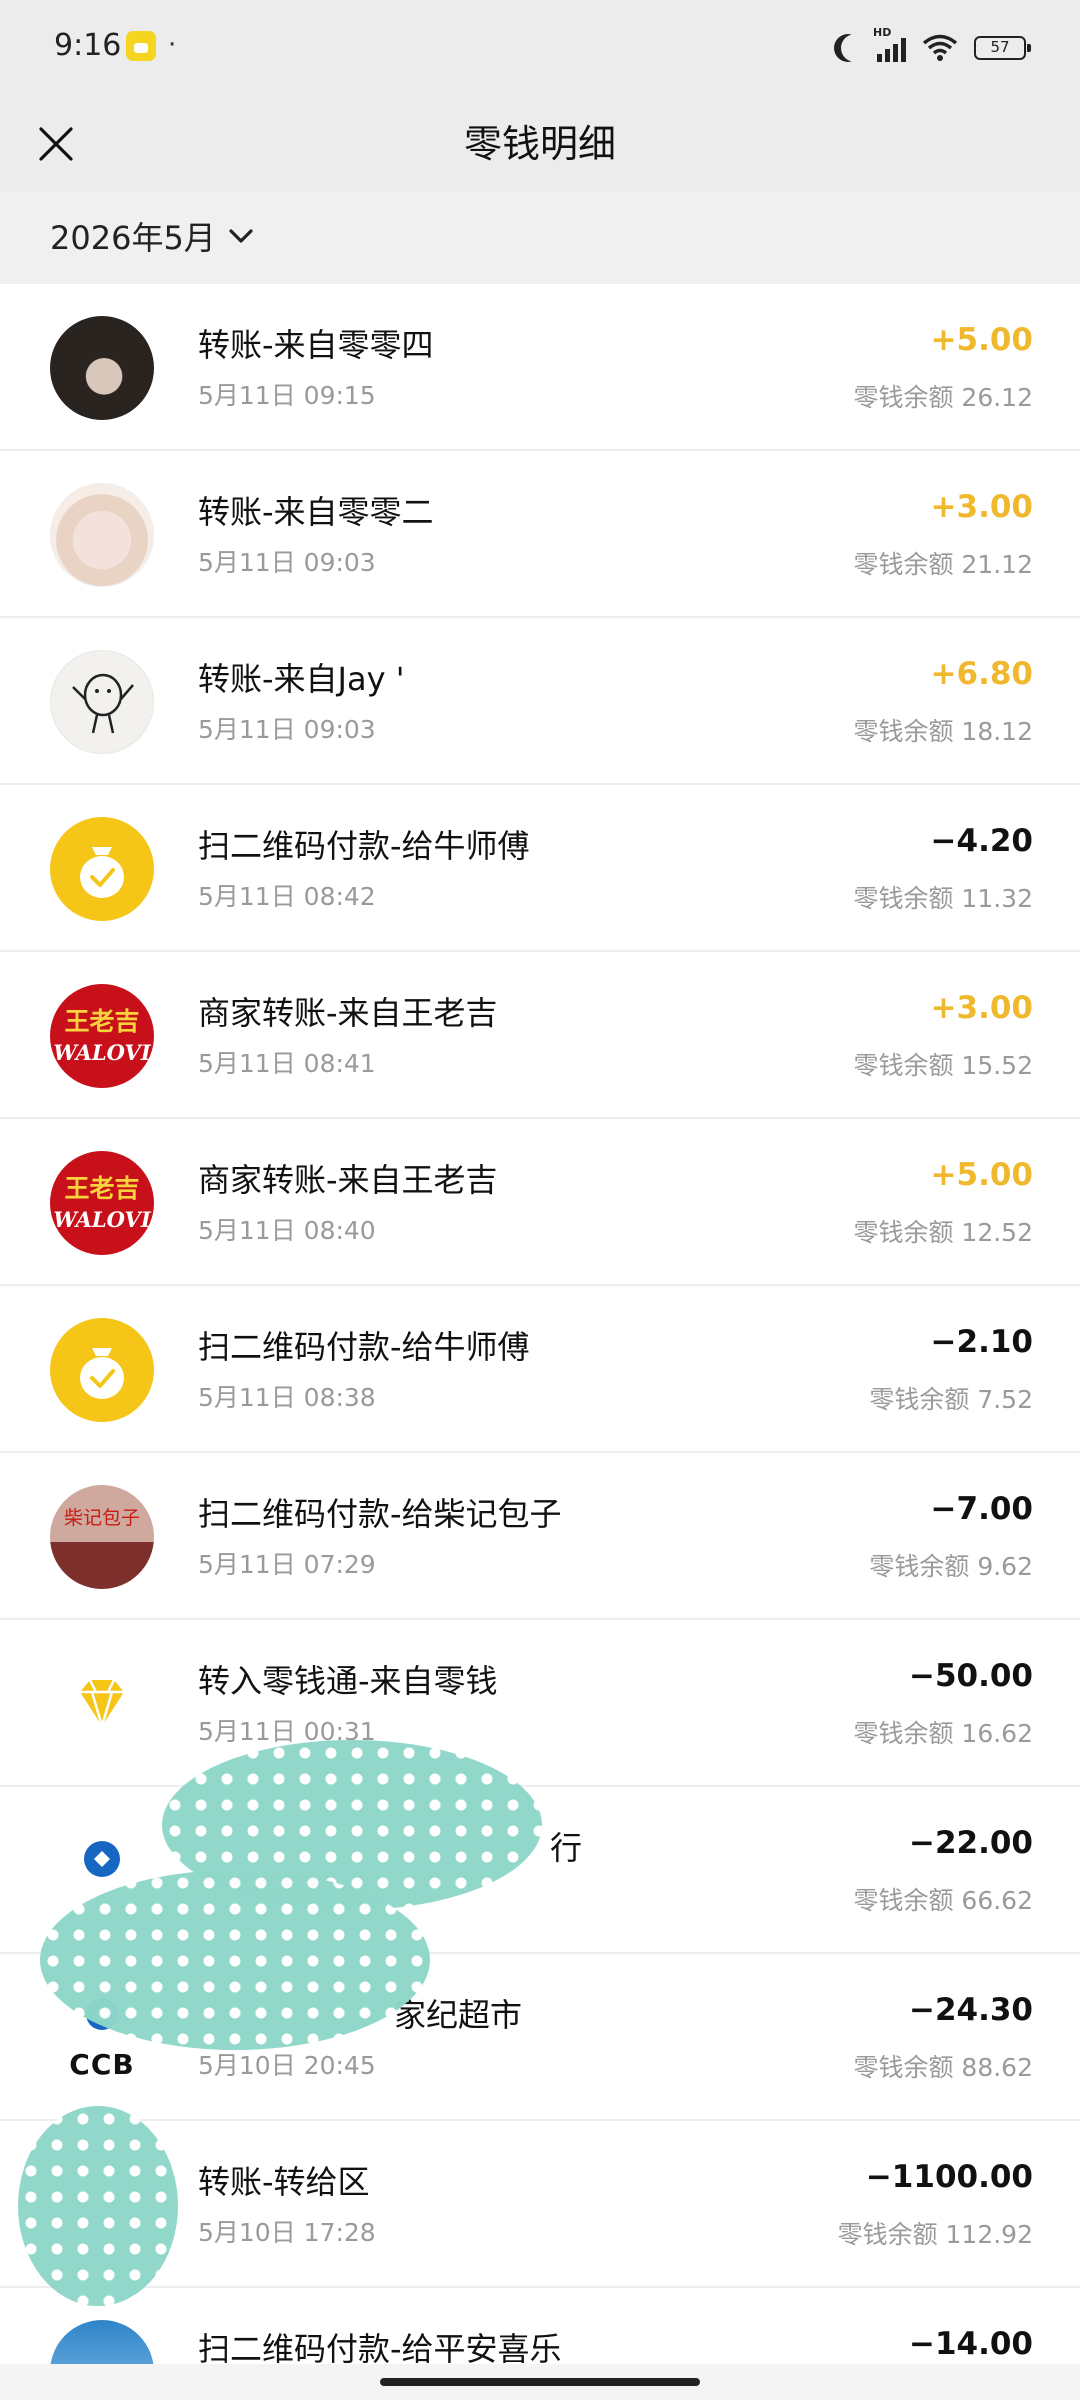 This screenshot has width=1080, height=2400. Describe the element at coordinates (287, 1230) in the screenshot. I see `transaction-time: 5月11日 08:40` at that location.